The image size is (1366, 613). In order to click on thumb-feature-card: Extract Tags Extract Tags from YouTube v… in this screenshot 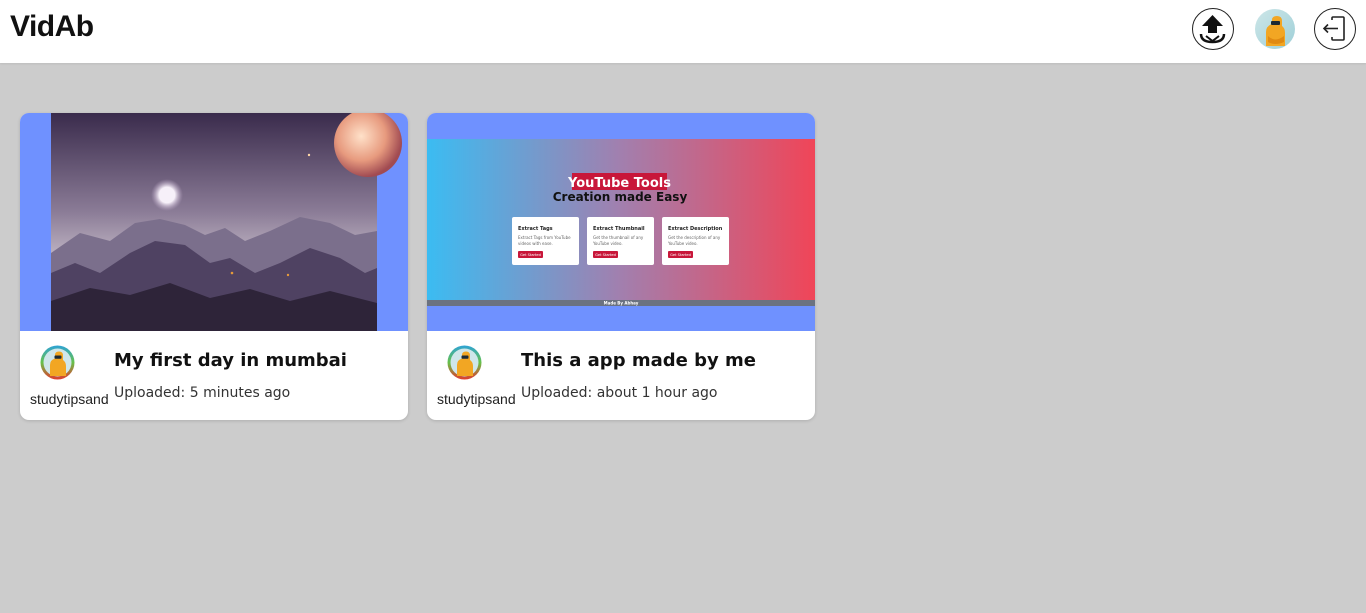, I will do `click(545, 241)`.